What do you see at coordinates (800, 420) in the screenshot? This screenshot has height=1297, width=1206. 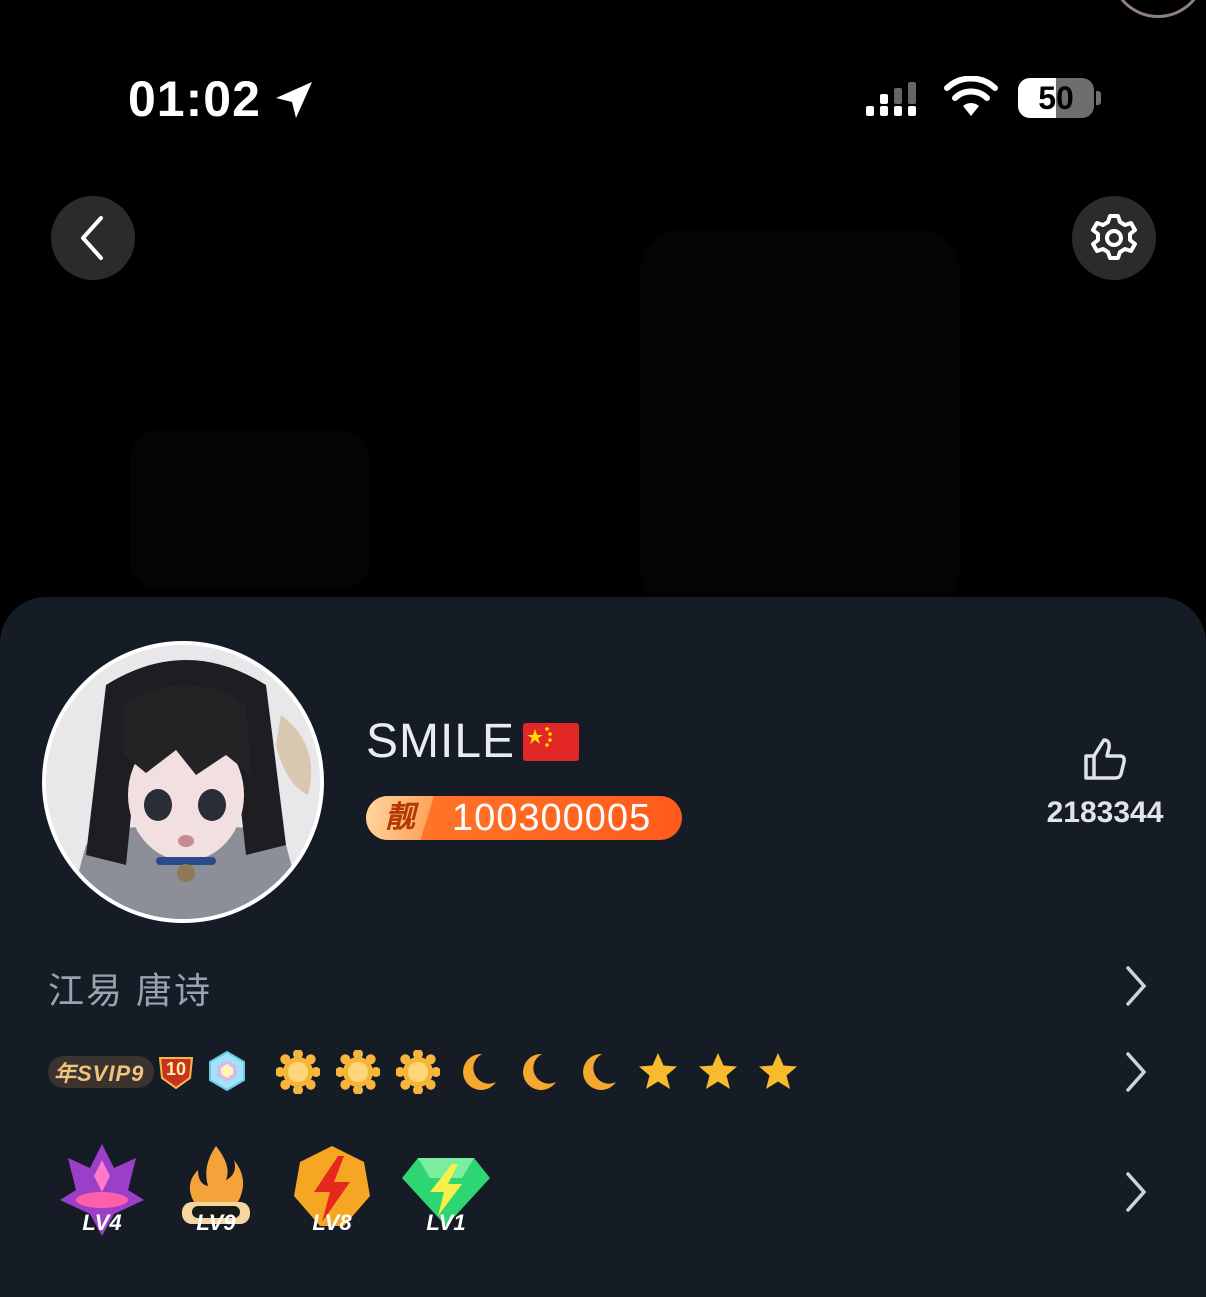 I see `hero-silhouette` at bounding box center [800, 420].